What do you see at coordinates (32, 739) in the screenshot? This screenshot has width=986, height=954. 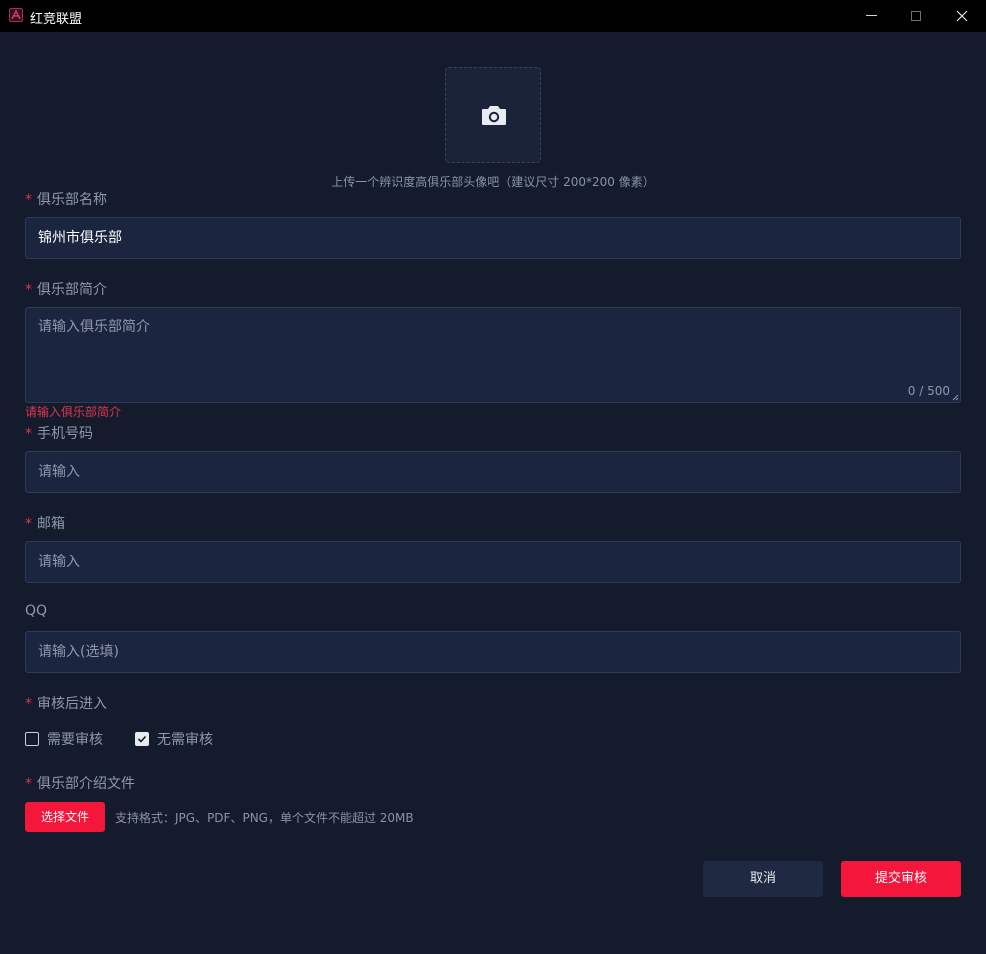 I see `checkbox-unchecked-icon` at bounding box center [32, 739].